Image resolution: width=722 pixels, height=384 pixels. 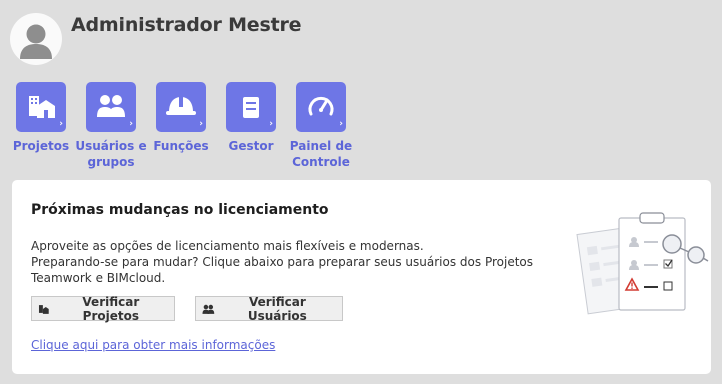 I want to click on page-title: Administrador Mestre, so click(x=186, y=25).